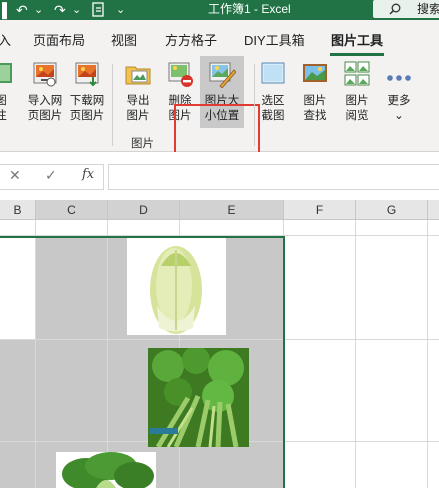  I want to click on import-web-pictures-button: 导入网 页图片, so click(45, 92).